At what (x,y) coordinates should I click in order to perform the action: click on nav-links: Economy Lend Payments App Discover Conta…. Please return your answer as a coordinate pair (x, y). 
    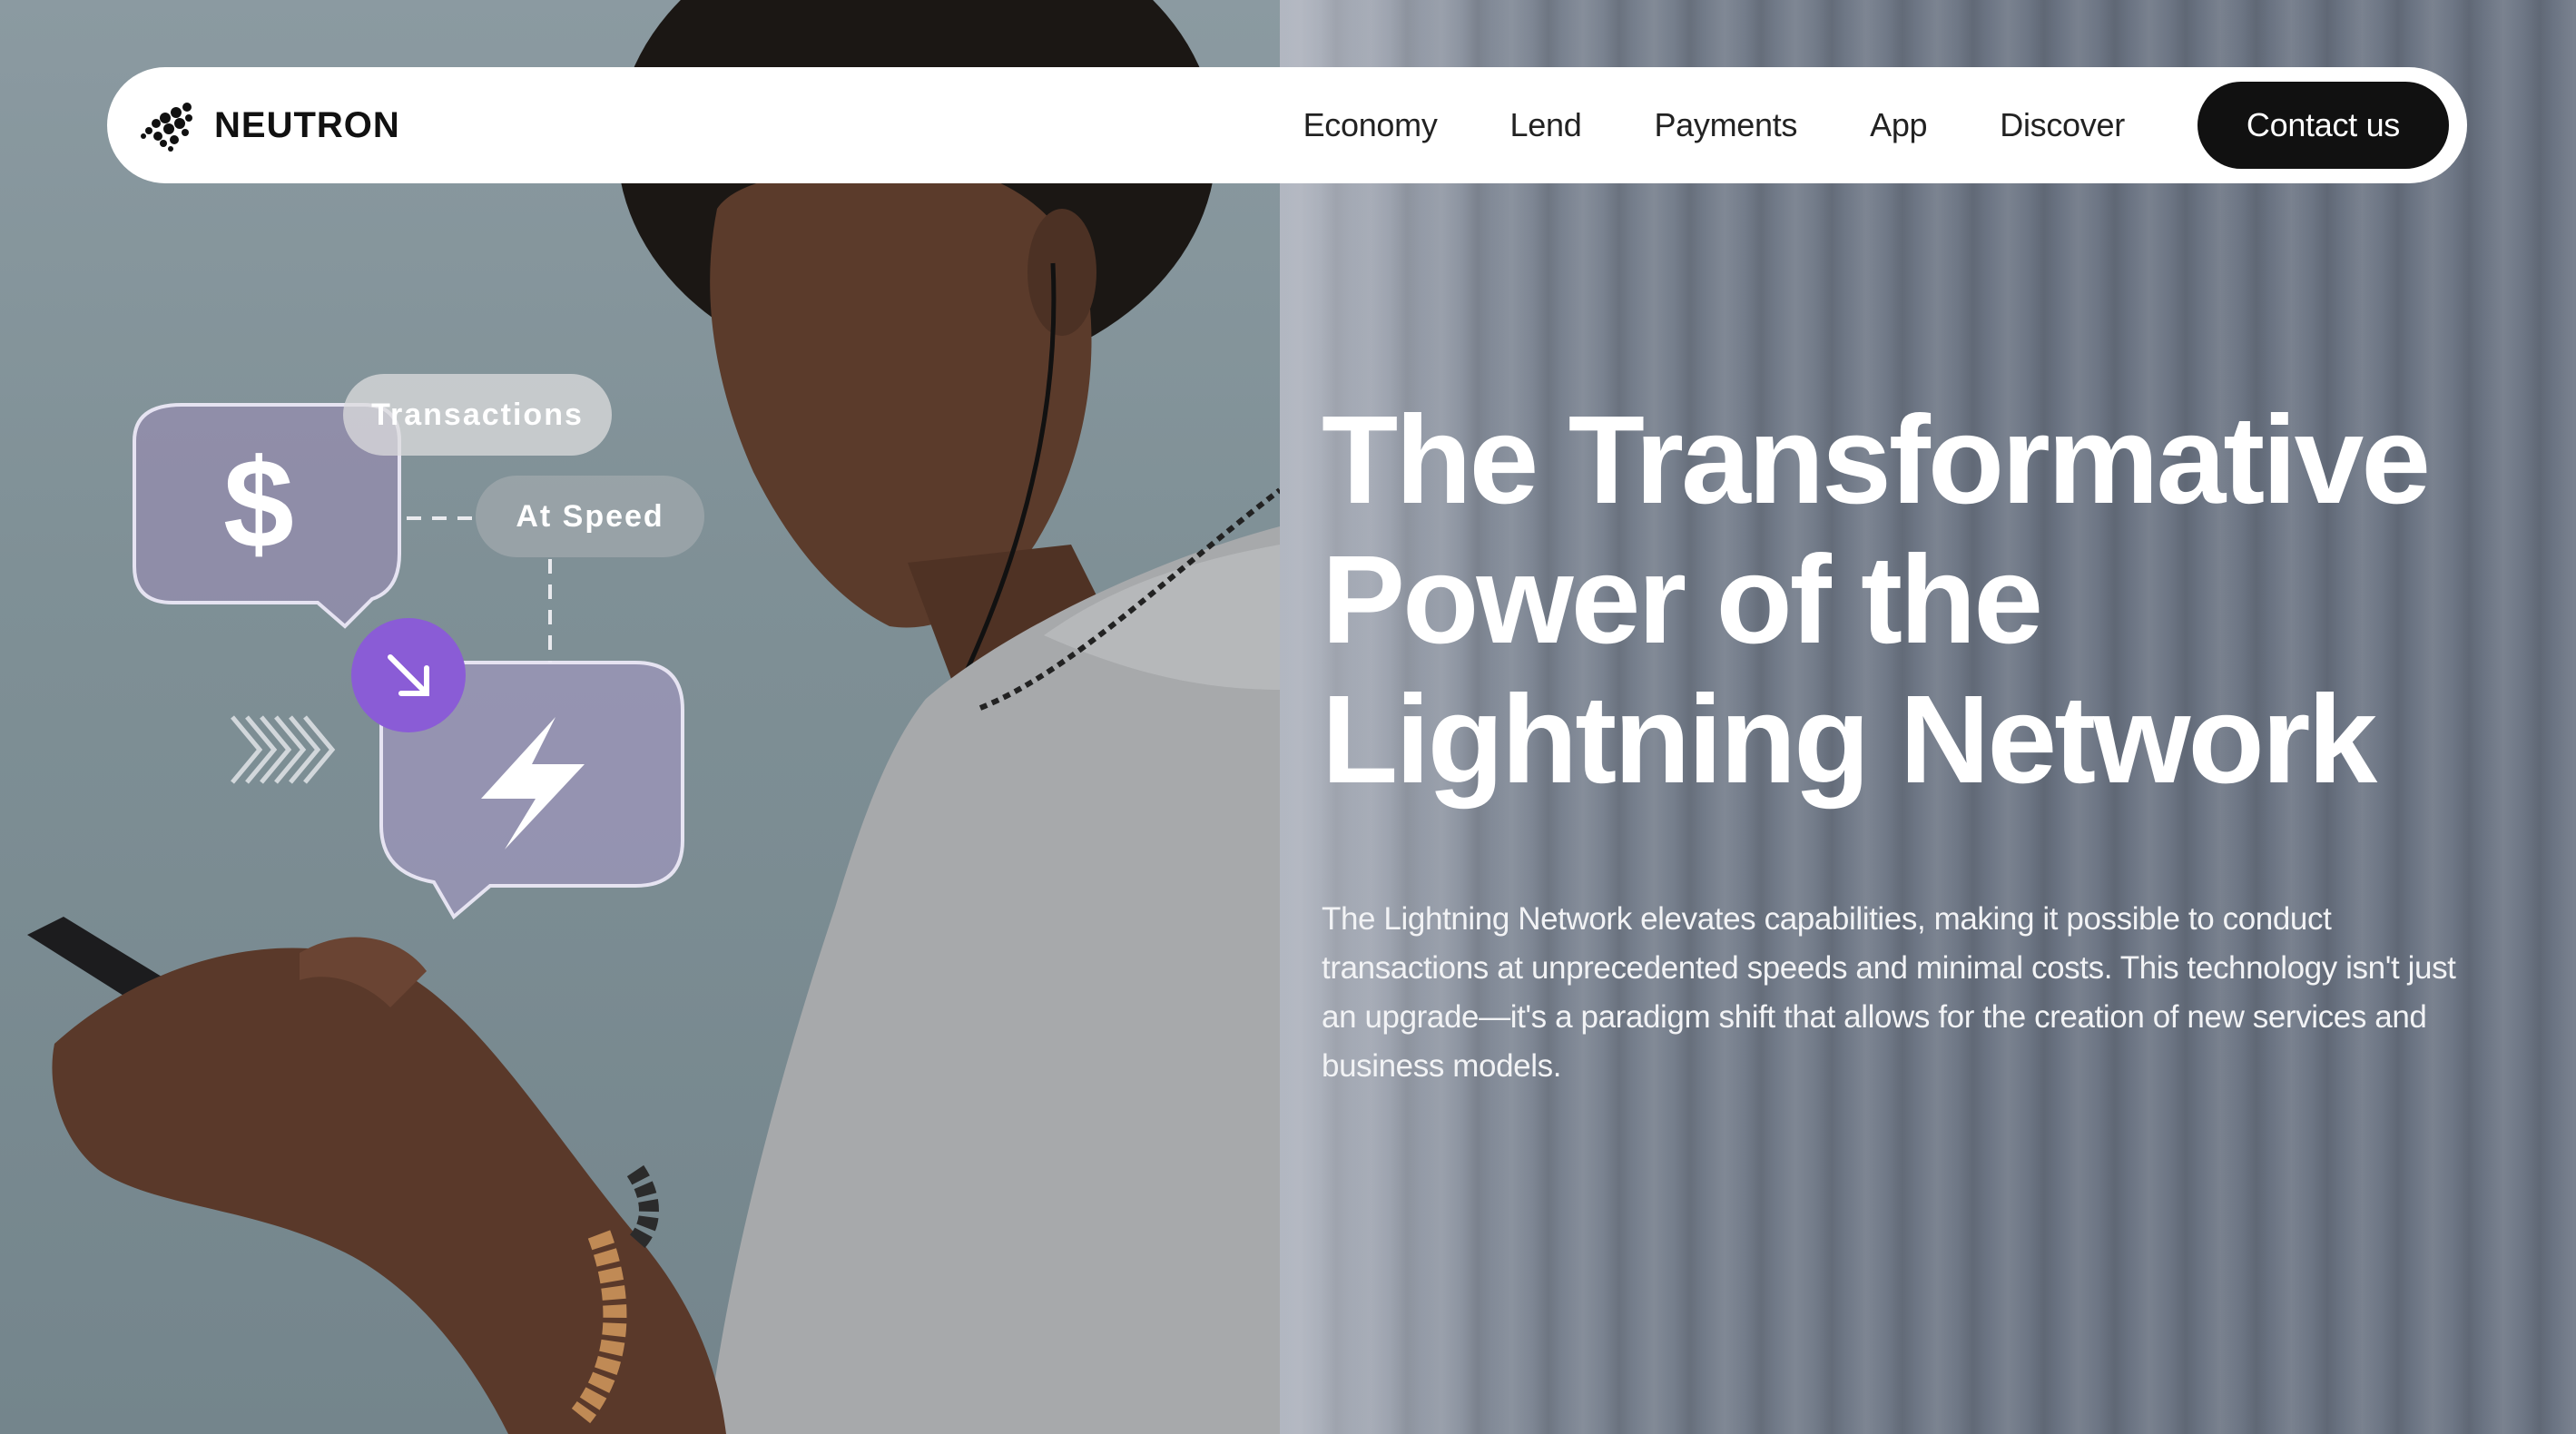
    Looking at the image, I should click on (1858, 126).